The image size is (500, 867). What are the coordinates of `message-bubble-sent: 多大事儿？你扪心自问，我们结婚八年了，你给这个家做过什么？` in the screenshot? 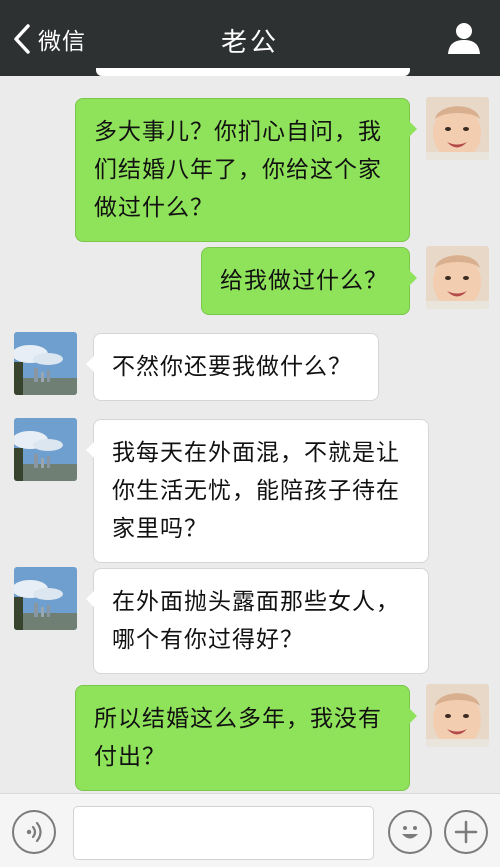 It's located at (246, 170).